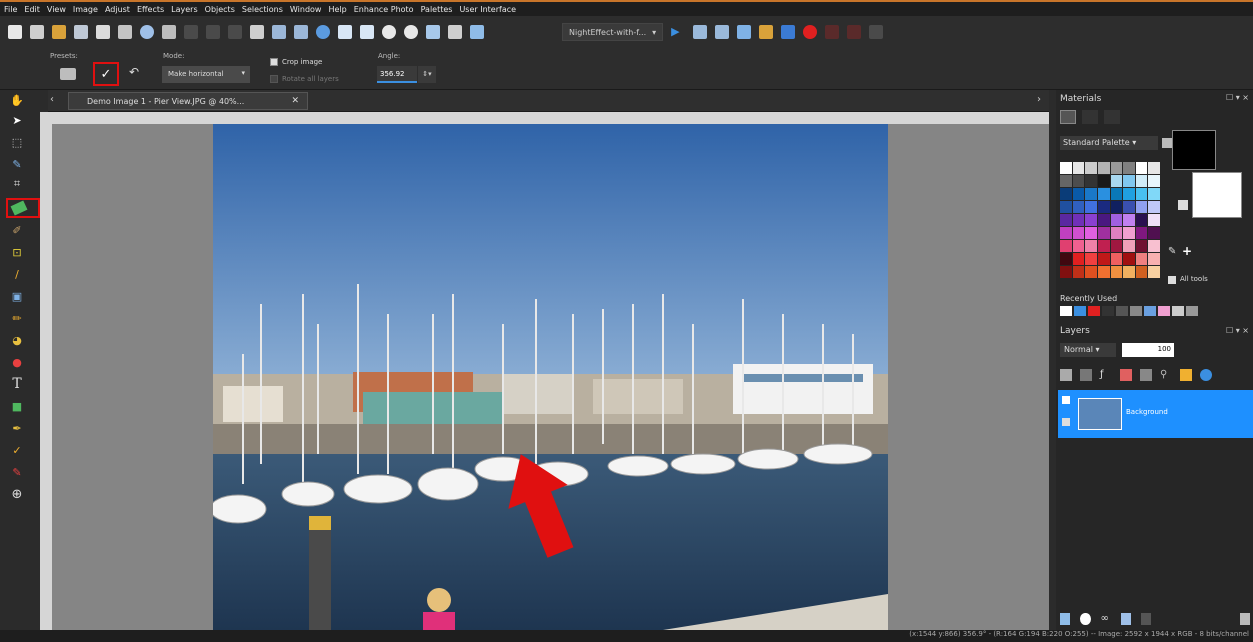  I want to click on text-tool-icon: T, so click(17, 384).